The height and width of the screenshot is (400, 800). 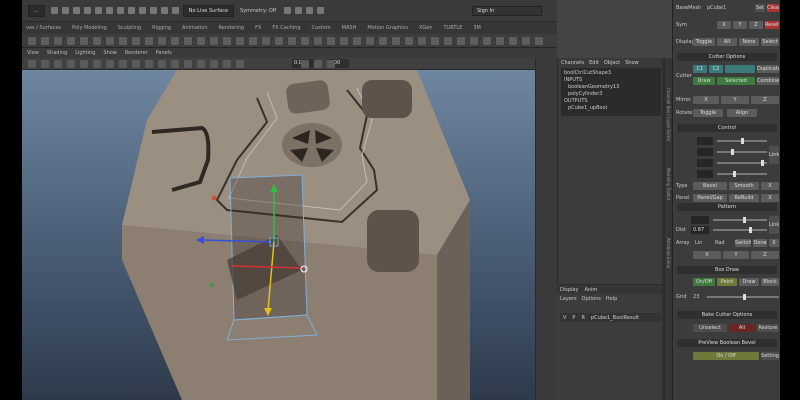 I want to click on axis-x-button: X, so click(x=707, y=255).